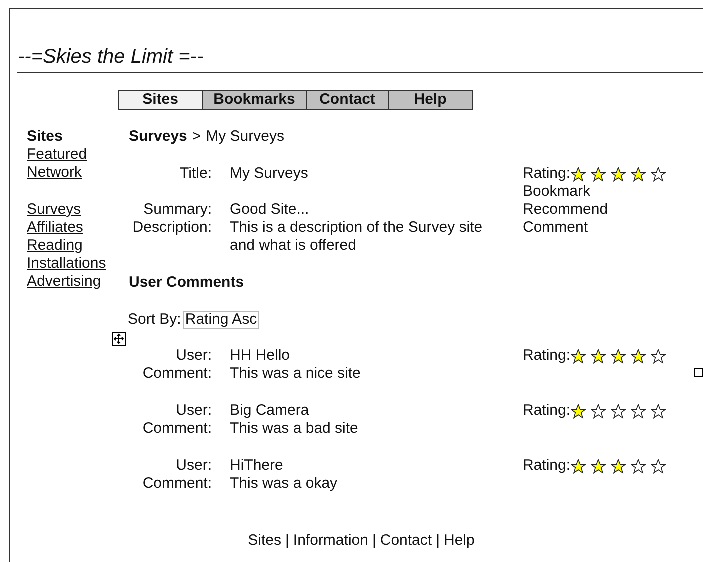  What do you see at coordinates (119, 339) in the screenshot?
I see `move-handle-icon` at bounding box center [119, 339].